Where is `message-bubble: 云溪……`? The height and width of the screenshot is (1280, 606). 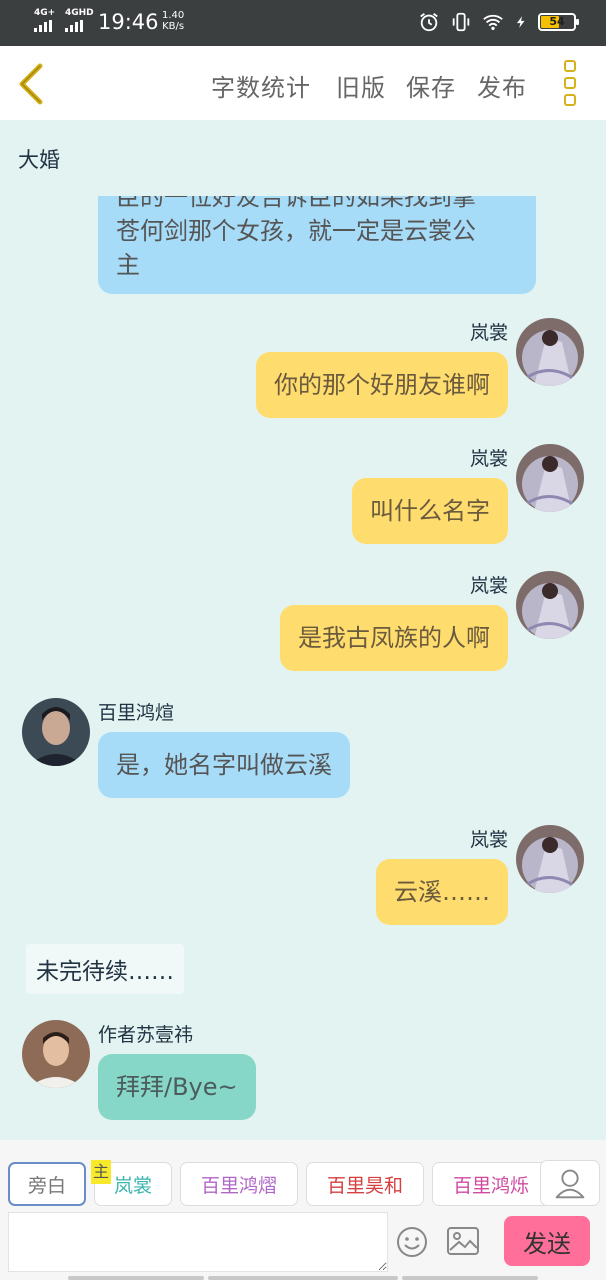
message-bubble: 云溪…… is located at coordinates (442, 892).